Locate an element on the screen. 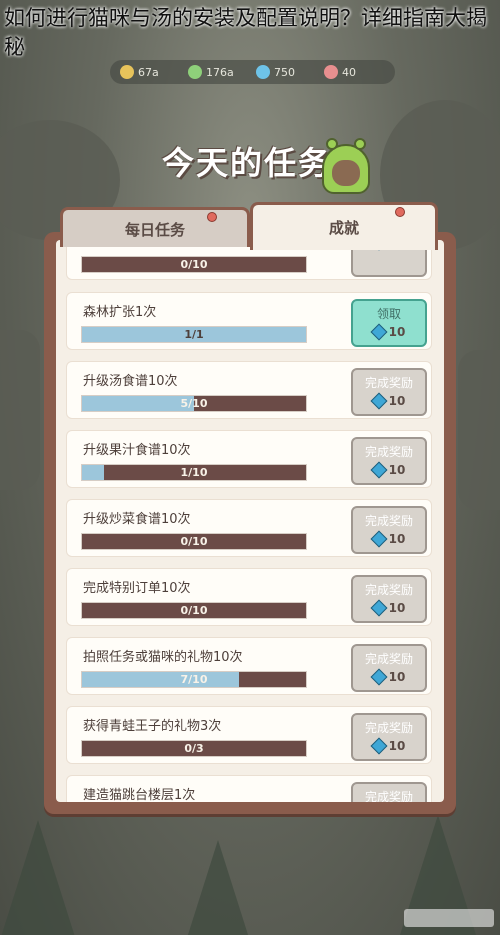 Image resolution: width=500 pixels, height=935 pixels. resource-leaf: 176a is located at coordinates (217, 72).